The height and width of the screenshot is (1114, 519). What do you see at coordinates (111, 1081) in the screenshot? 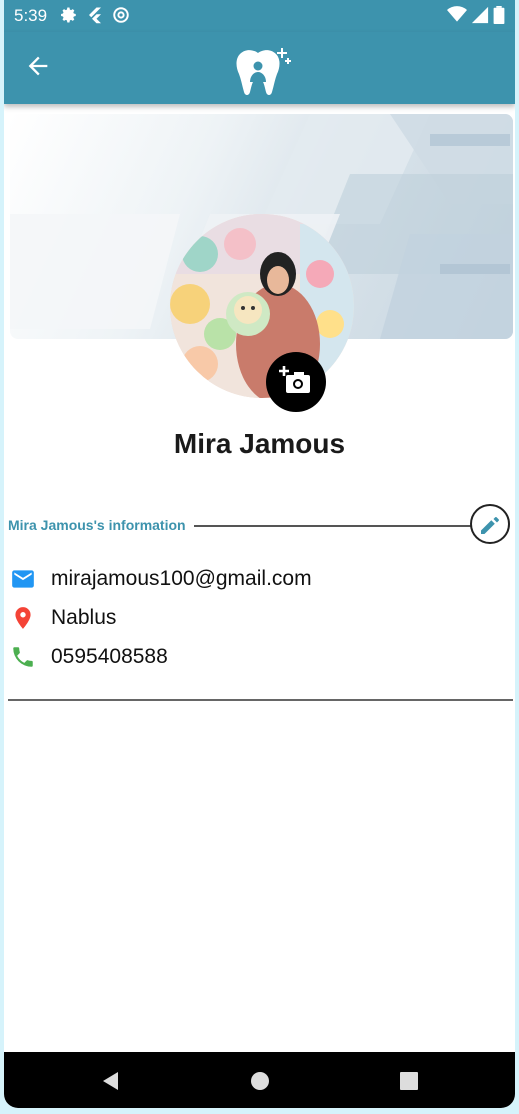
I see `back-triangle-icon` at bounding box center [111, 1081].